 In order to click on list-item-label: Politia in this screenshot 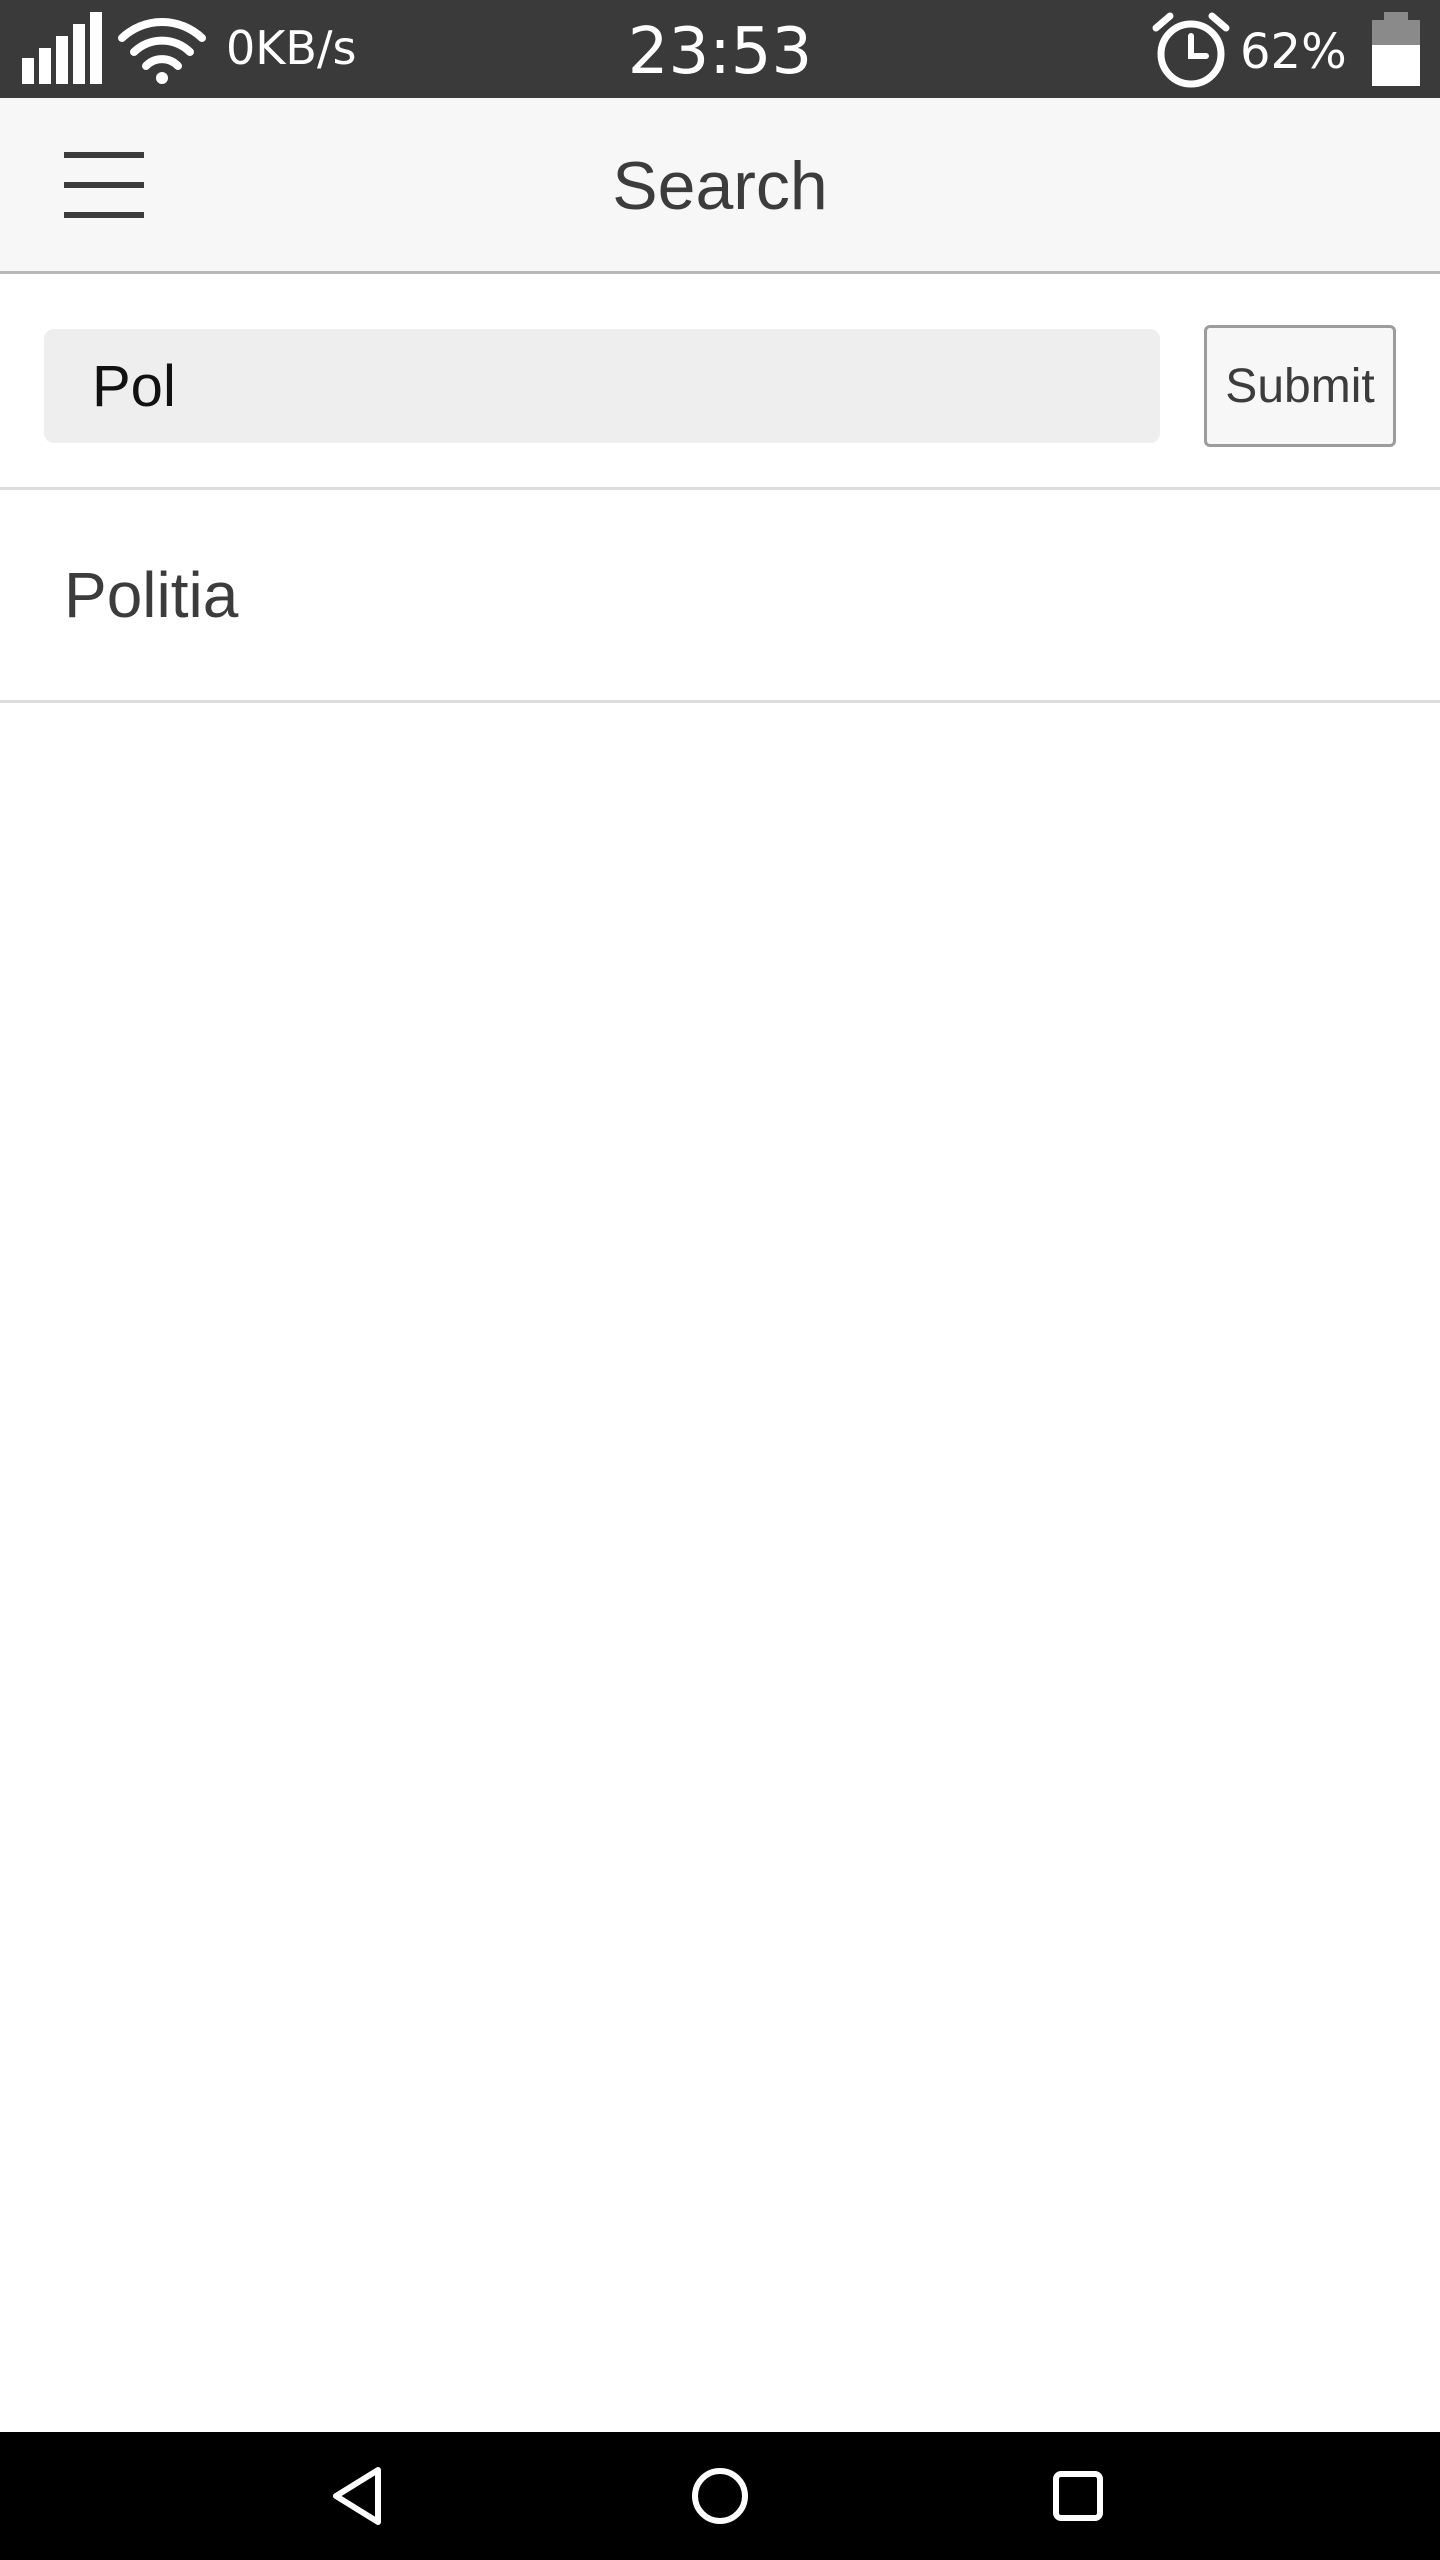, I will do `click(151, 595)`.